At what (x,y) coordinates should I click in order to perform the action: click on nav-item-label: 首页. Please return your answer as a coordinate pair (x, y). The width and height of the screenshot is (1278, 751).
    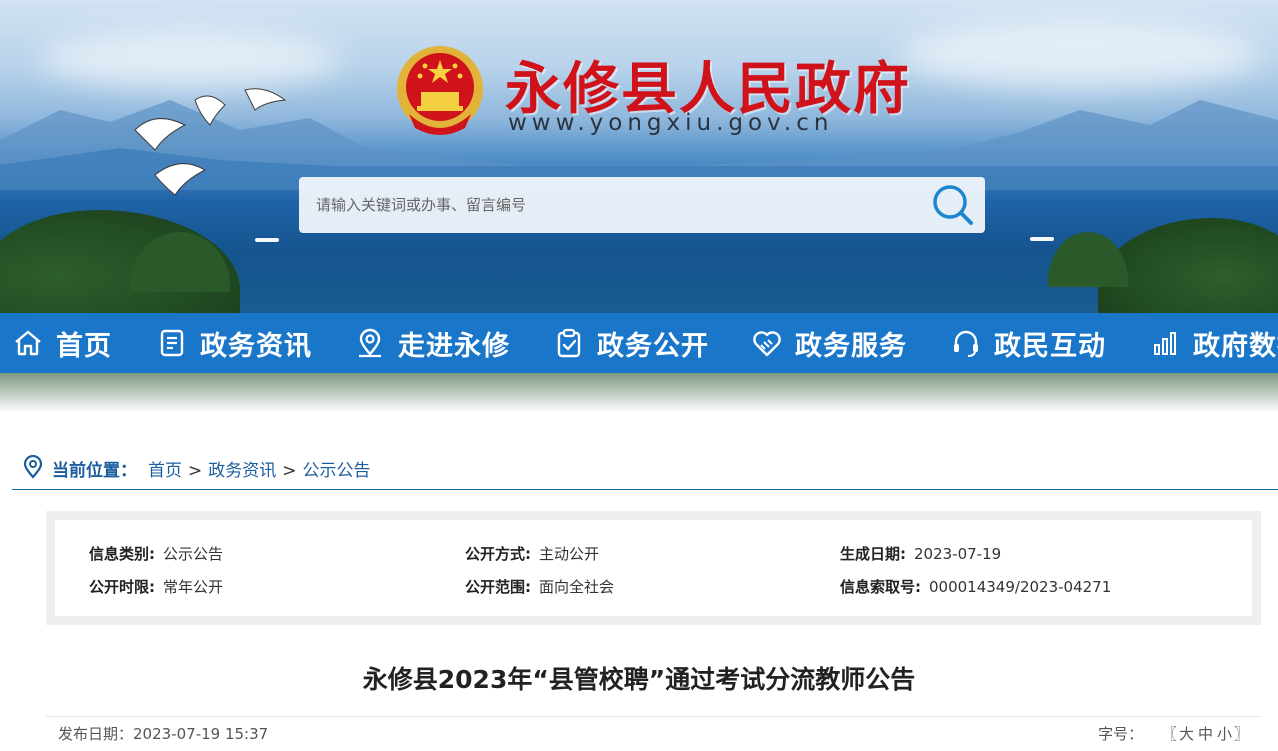
    Looking at the image, I should click on (84, 346).